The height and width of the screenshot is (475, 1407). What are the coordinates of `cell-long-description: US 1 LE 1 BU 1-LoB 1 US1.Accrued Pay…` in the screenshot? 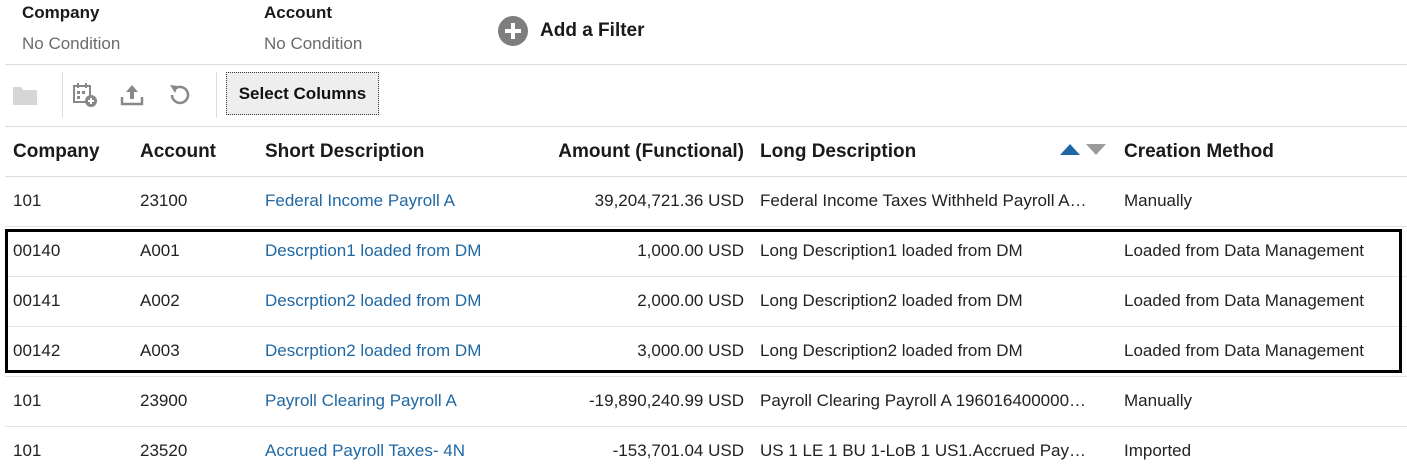 It's located at (923, 450).